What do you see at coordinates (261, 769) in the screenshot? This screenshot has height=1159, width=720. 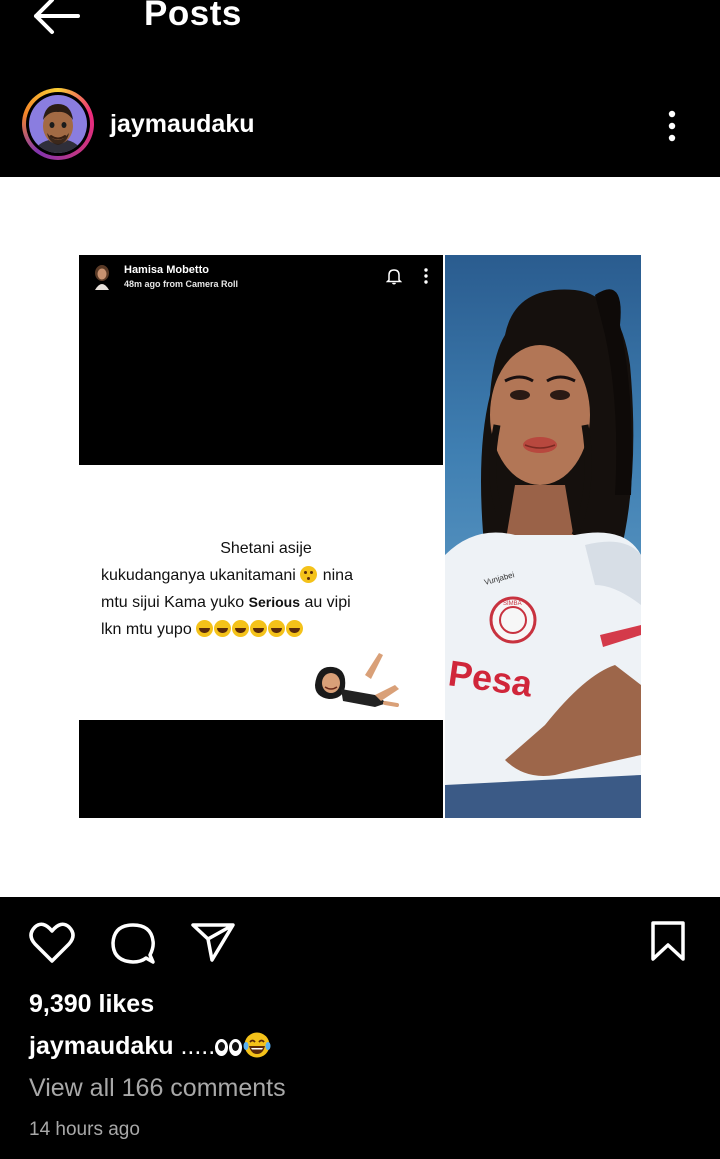 I see `story-footer-area` at bounding box center [261, 769].